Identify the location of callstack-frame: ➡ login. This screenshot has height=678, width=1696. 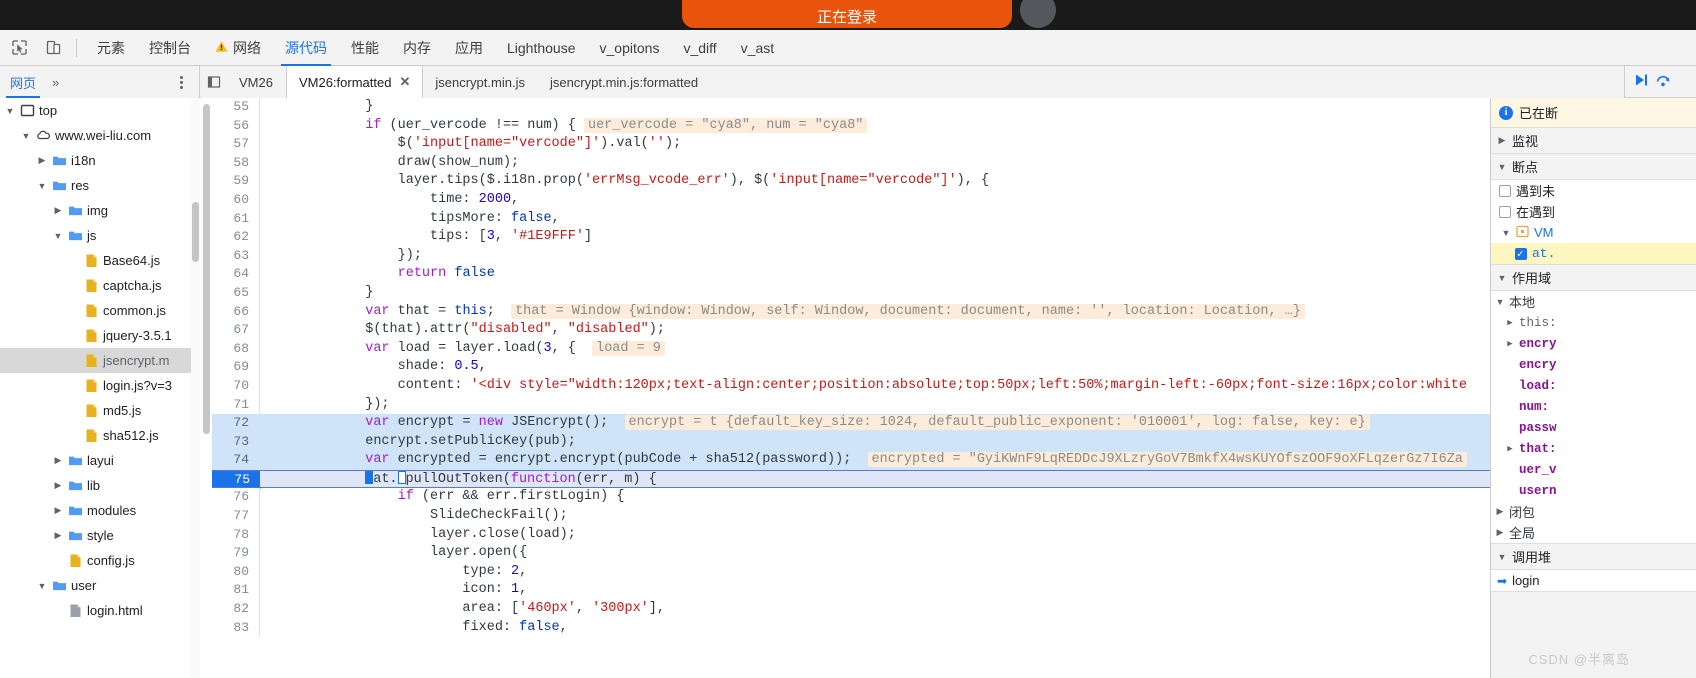
(1593, 580).